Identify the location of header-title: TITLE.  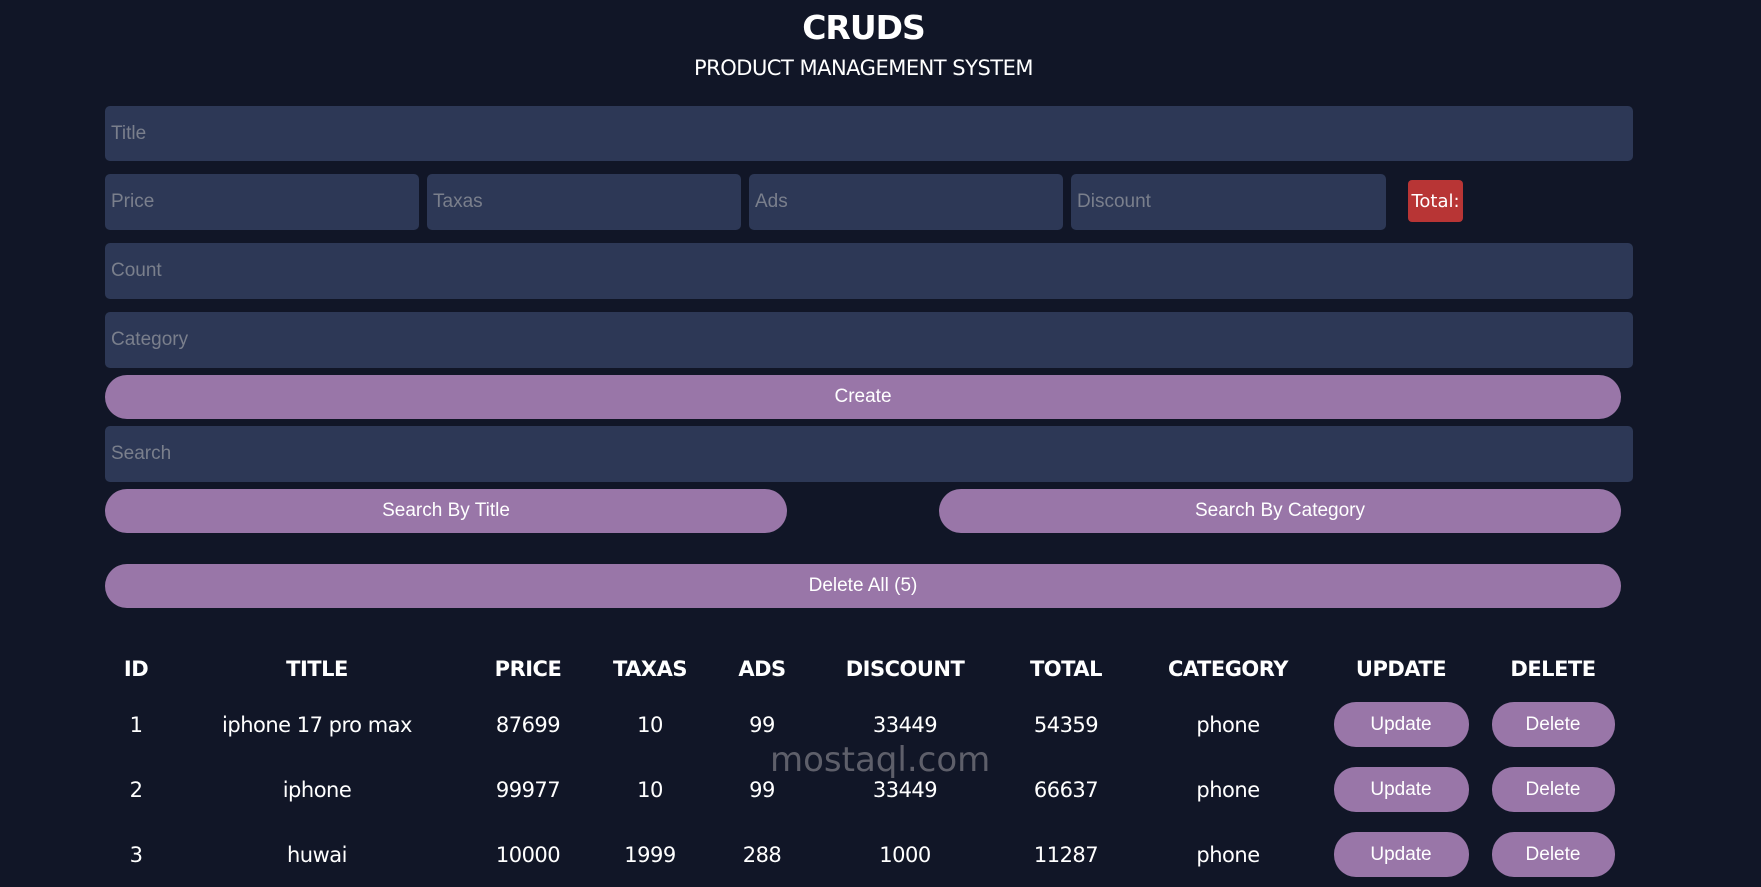
(317, 668).